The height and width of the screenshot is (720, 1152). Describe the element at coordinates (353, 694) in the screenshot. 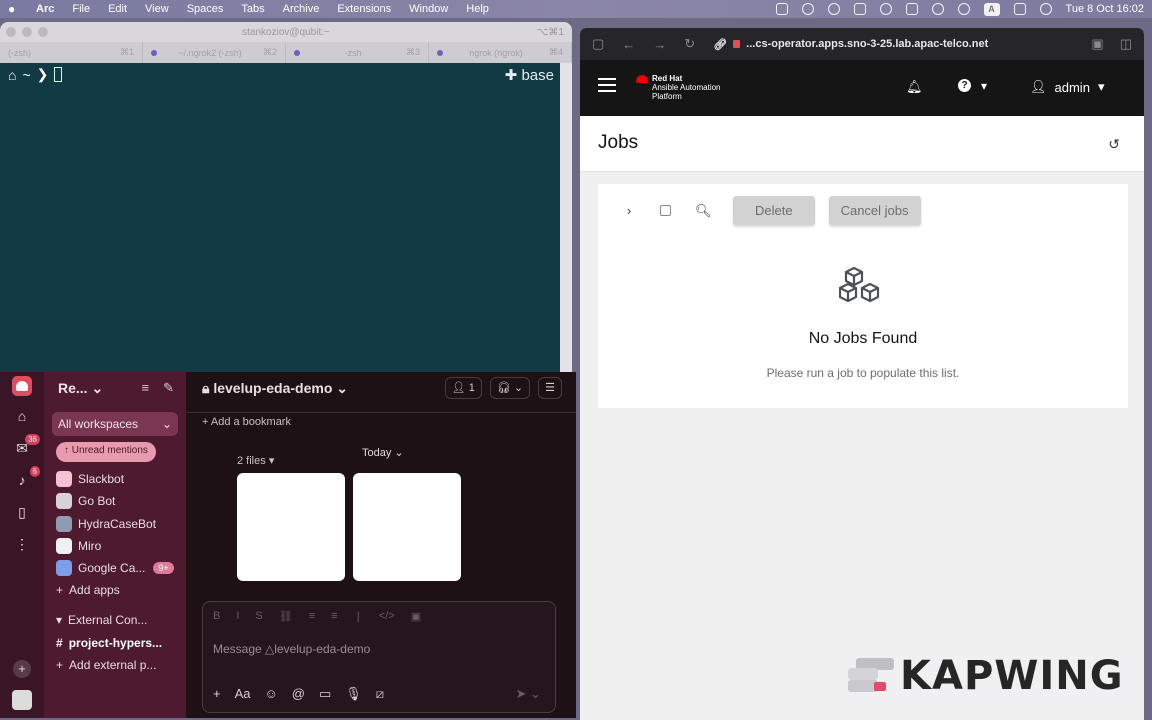

I see `microphone-icon: 🎙︎` at that location.